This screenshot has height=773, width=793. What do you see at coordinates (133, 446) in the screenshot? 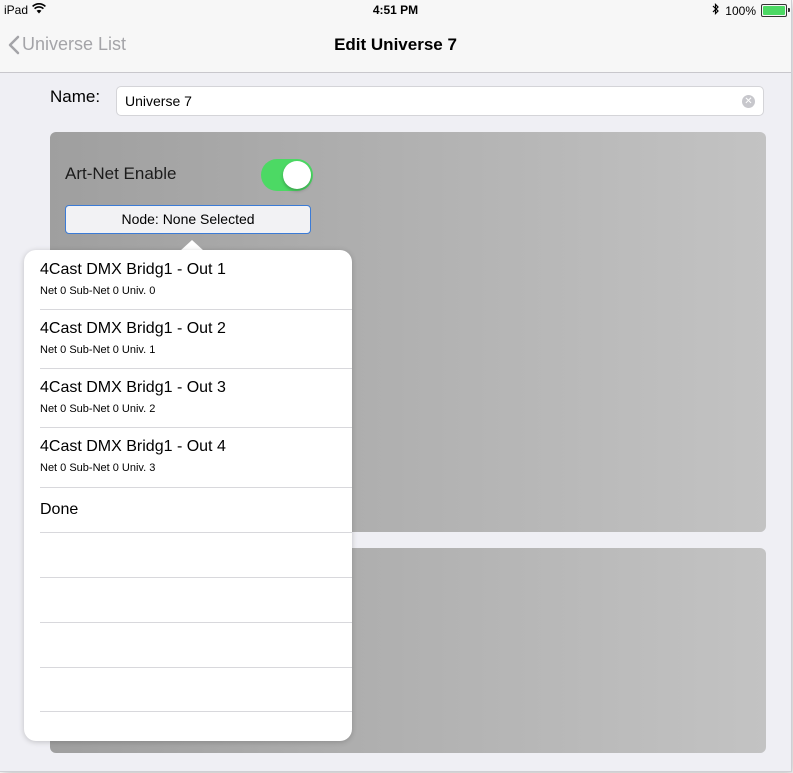
I see `node-option-title: 4Cast DMX Bridg1 - Out 4` at bounding box center [133, 446].